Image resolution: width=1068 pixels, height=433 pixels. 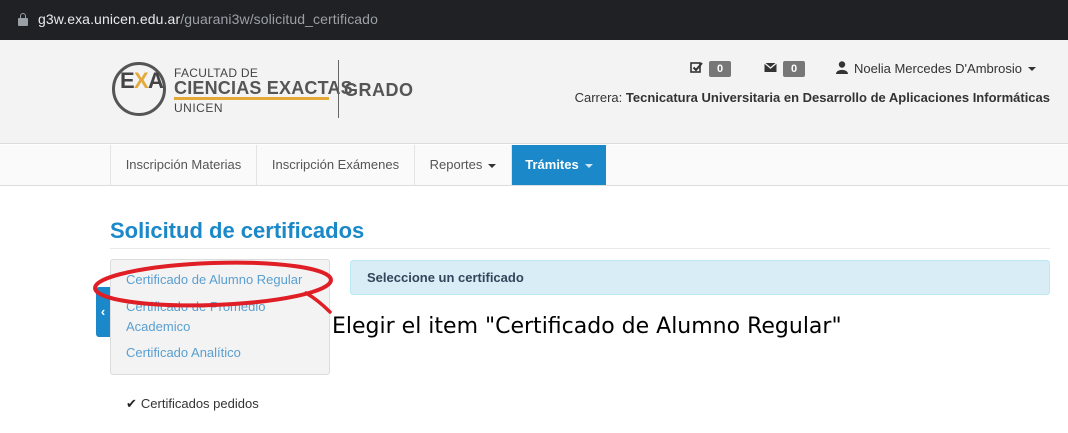 I want to click on page-title: Solicitud de certificados, so click(x=237, y=230).